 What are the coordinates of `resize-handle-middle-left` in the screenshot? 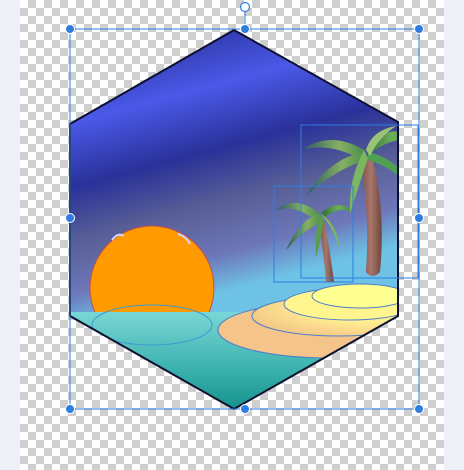 It's located at (70, 218).